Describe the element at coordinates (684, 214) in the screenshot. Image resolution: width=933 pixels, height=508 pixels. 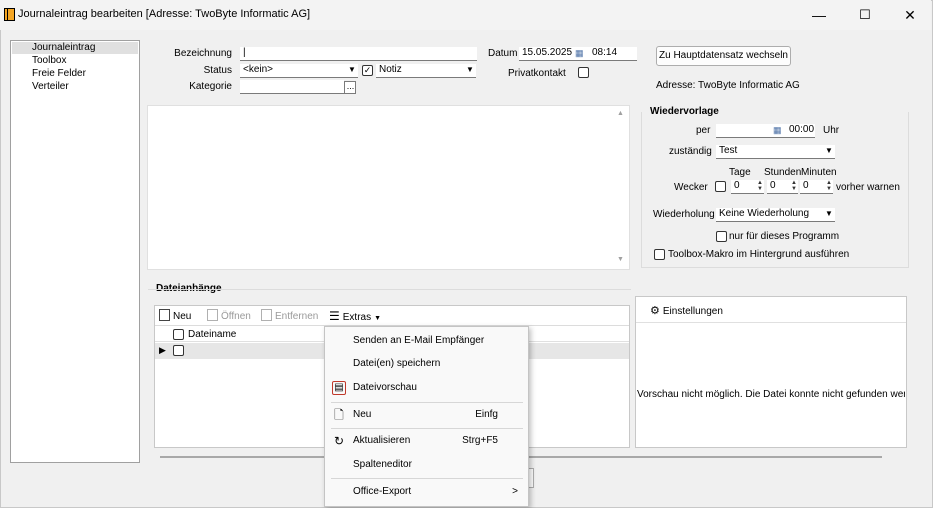
I see `wiederholung-label: Wiederholung` at that location.